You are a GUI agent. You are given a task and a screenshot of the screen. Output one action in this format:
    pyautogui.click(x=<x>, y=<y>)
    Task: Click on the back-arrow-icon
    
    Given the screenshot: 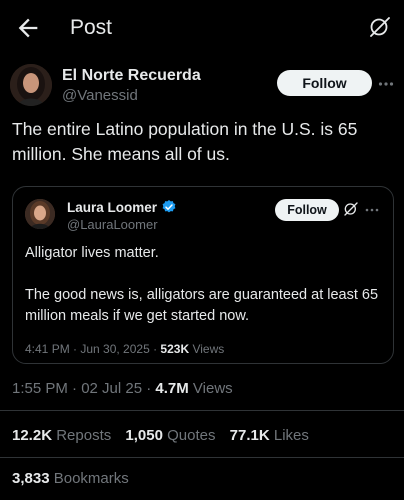 What is the action you would take?
    pyautogui.click(x=28, y=28)
    